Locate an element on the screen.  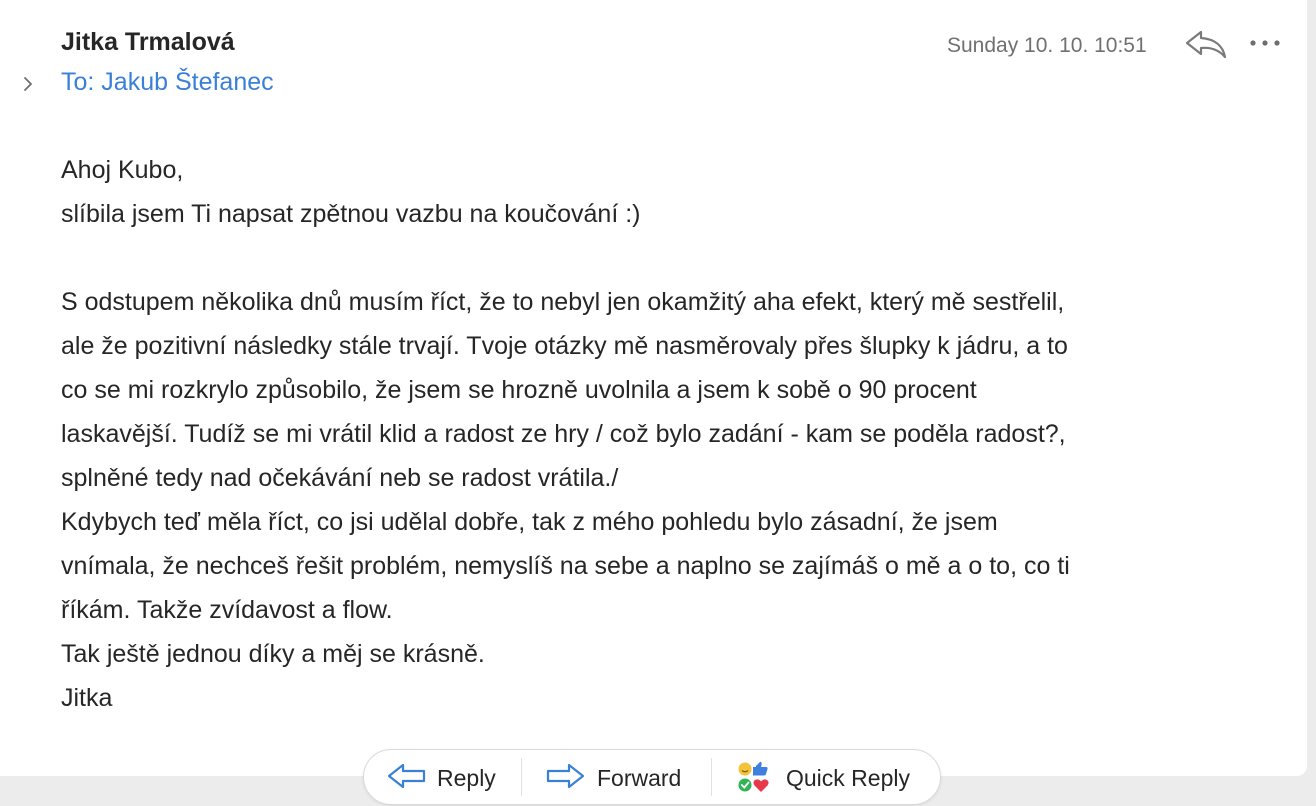
sender-name: Jitka Trmalová is located at coordinates (148, 42).